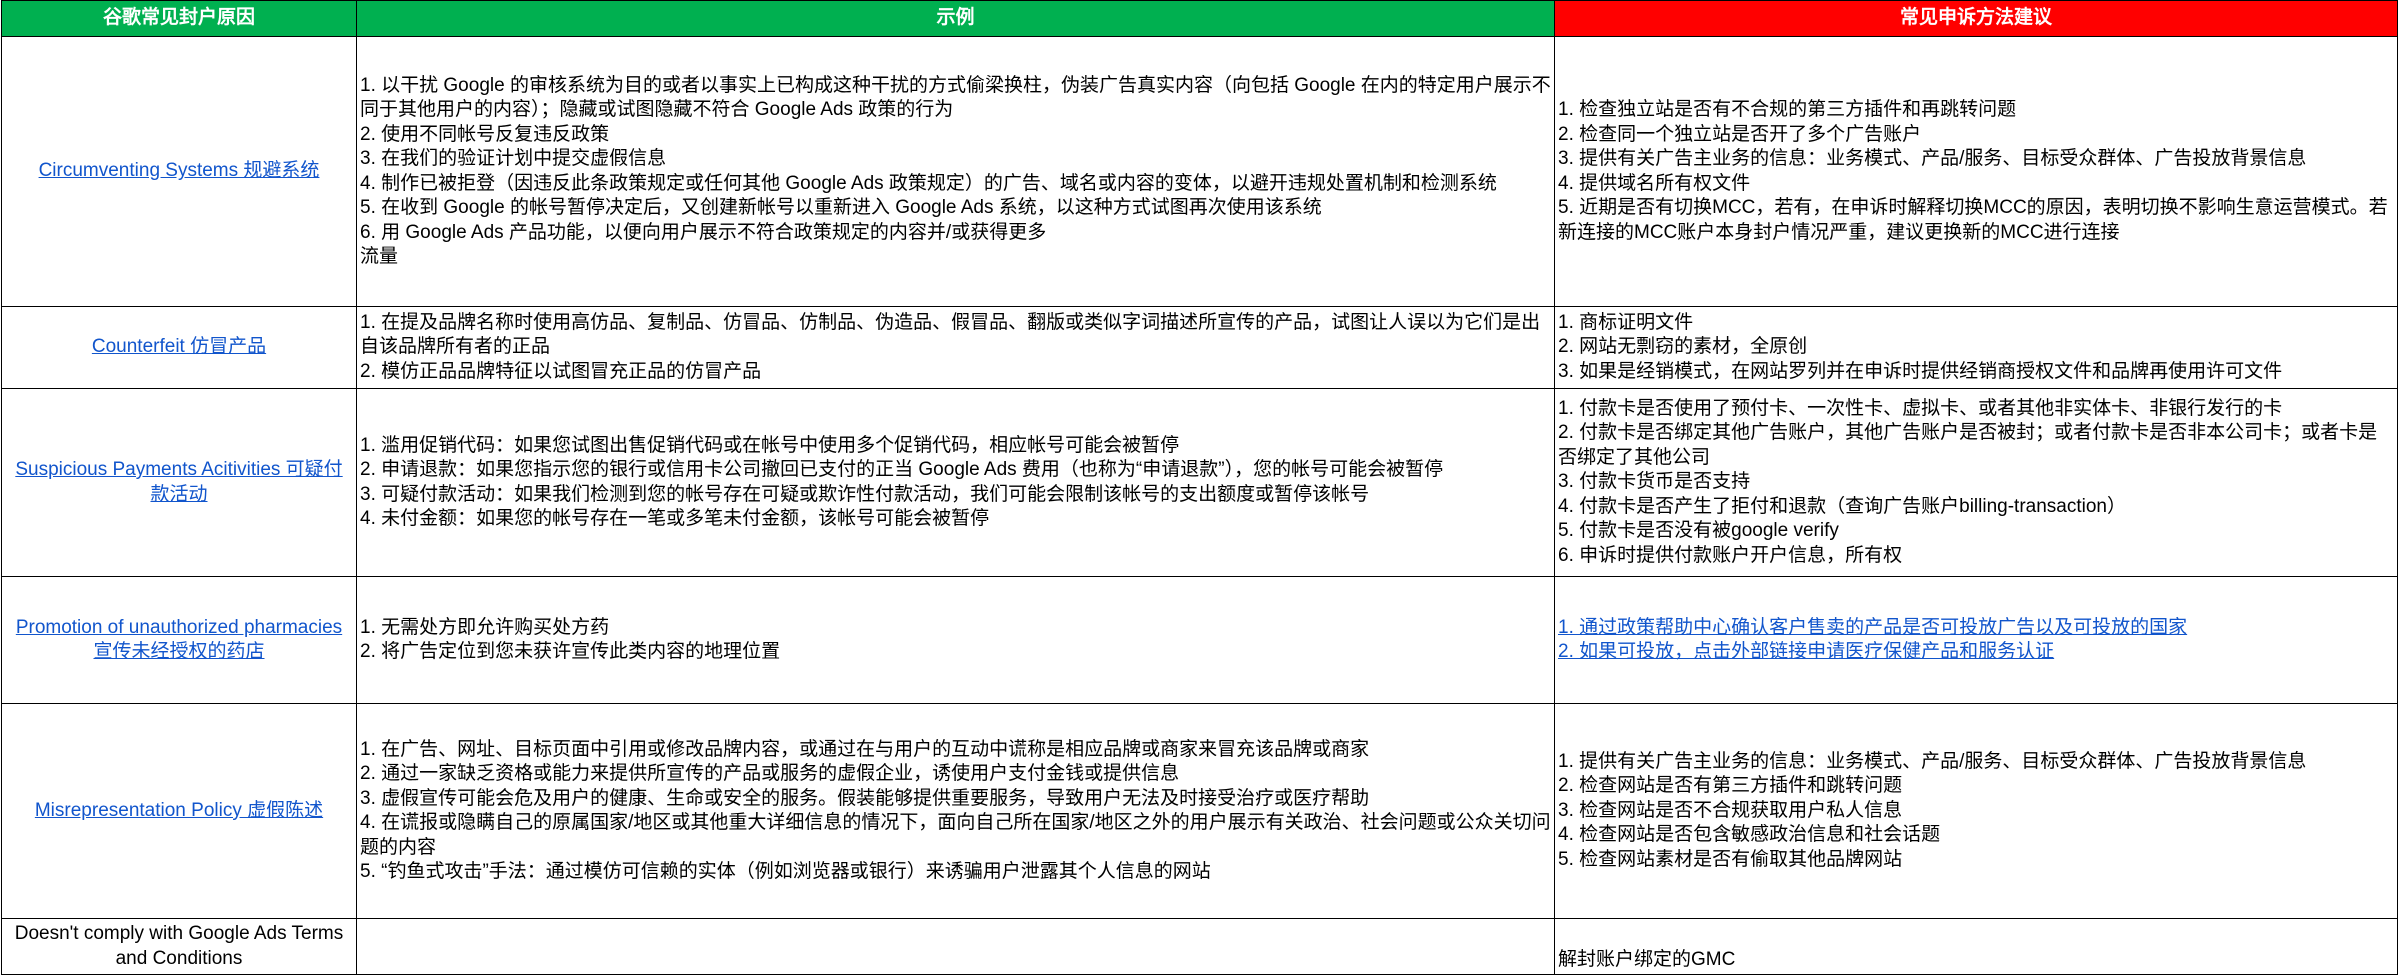 This screenshot has height=980, width=2398. What do you see at coordinates (1730, 810) in the screenshot?
I see `appeal-line: 3. 检查网站是否不合规获取用户私人信息` at bounding box center [1730, 810].